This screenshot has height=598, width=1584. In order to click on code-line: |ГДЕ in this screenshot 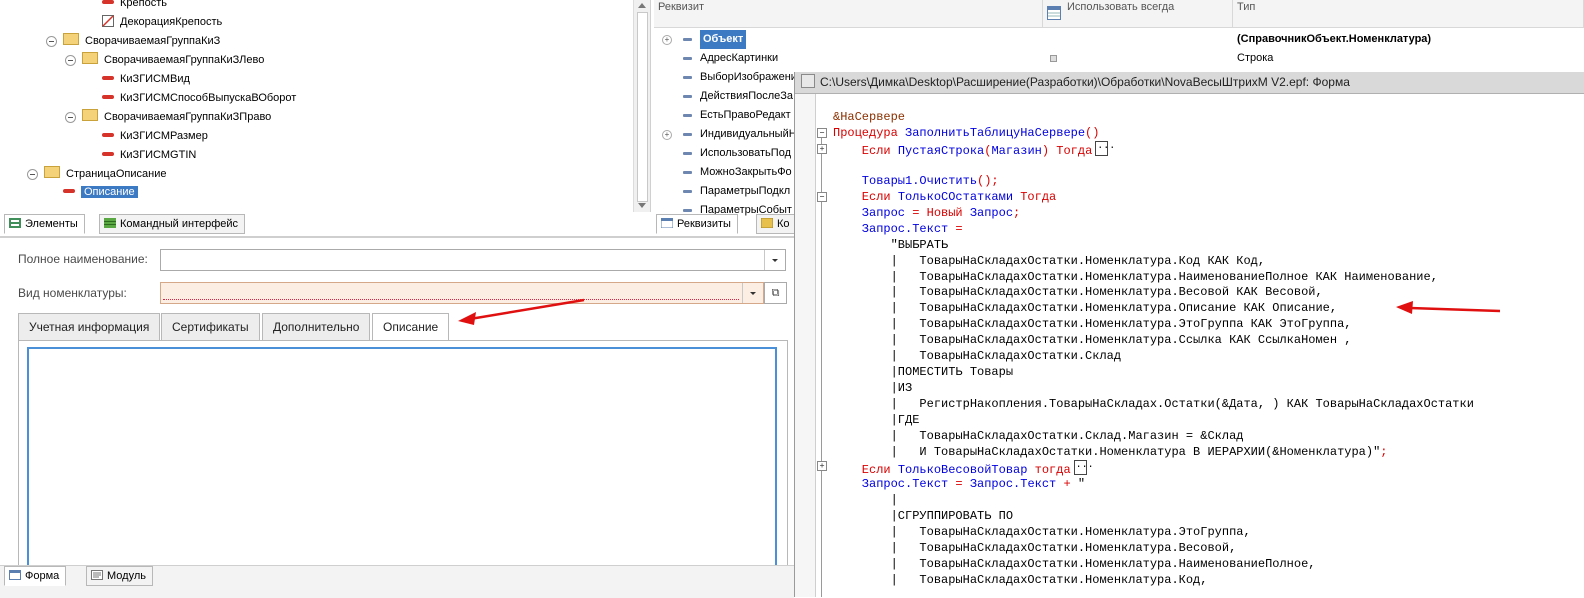, I will do `click(876, 420)`.